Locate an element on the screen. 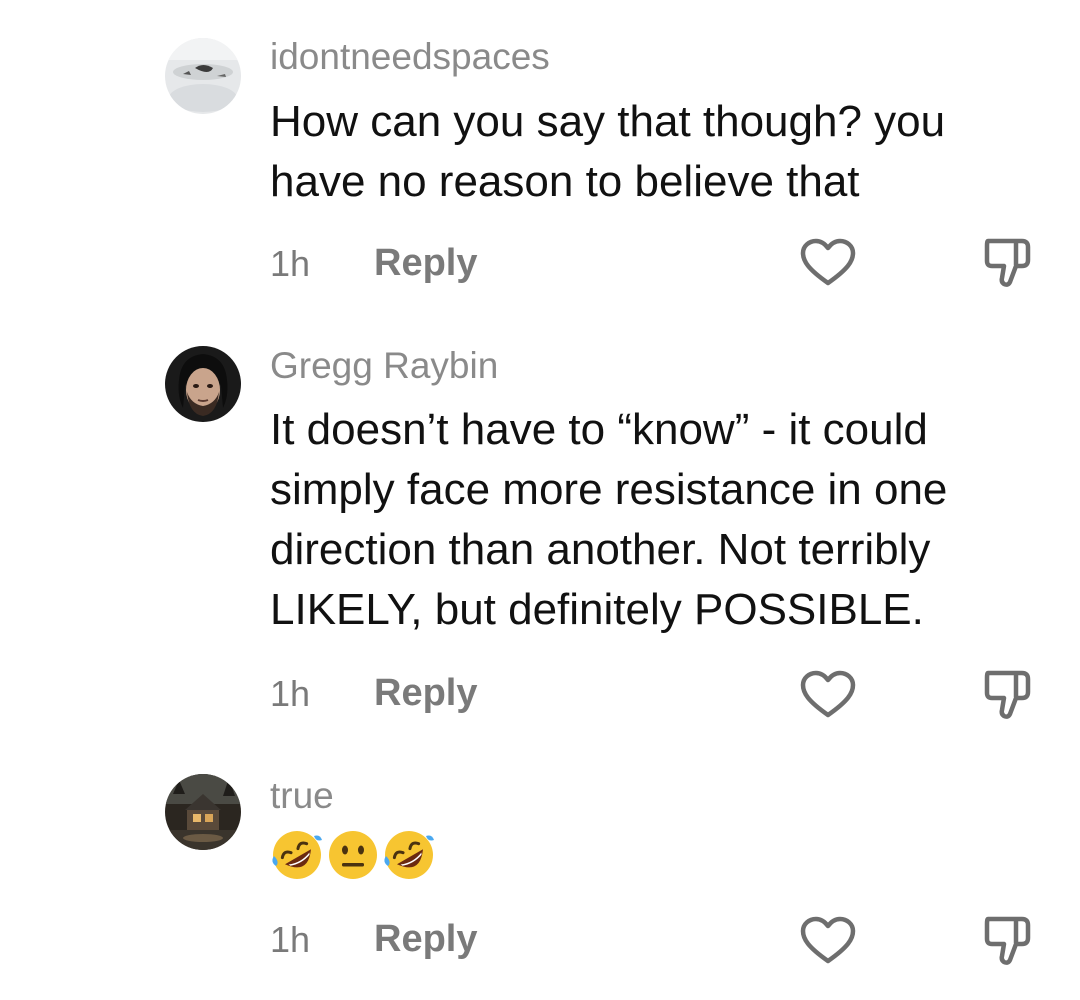  username: Gregg Raybin is located at coordinates (384, 366).